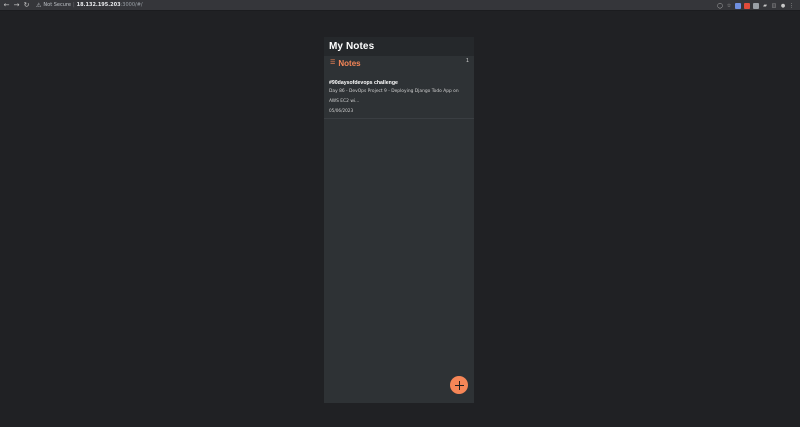  What do you see at coordinates (399, 46) in the screenshot?
I see `app-header: My Notes` at bounding box center [399, 46].